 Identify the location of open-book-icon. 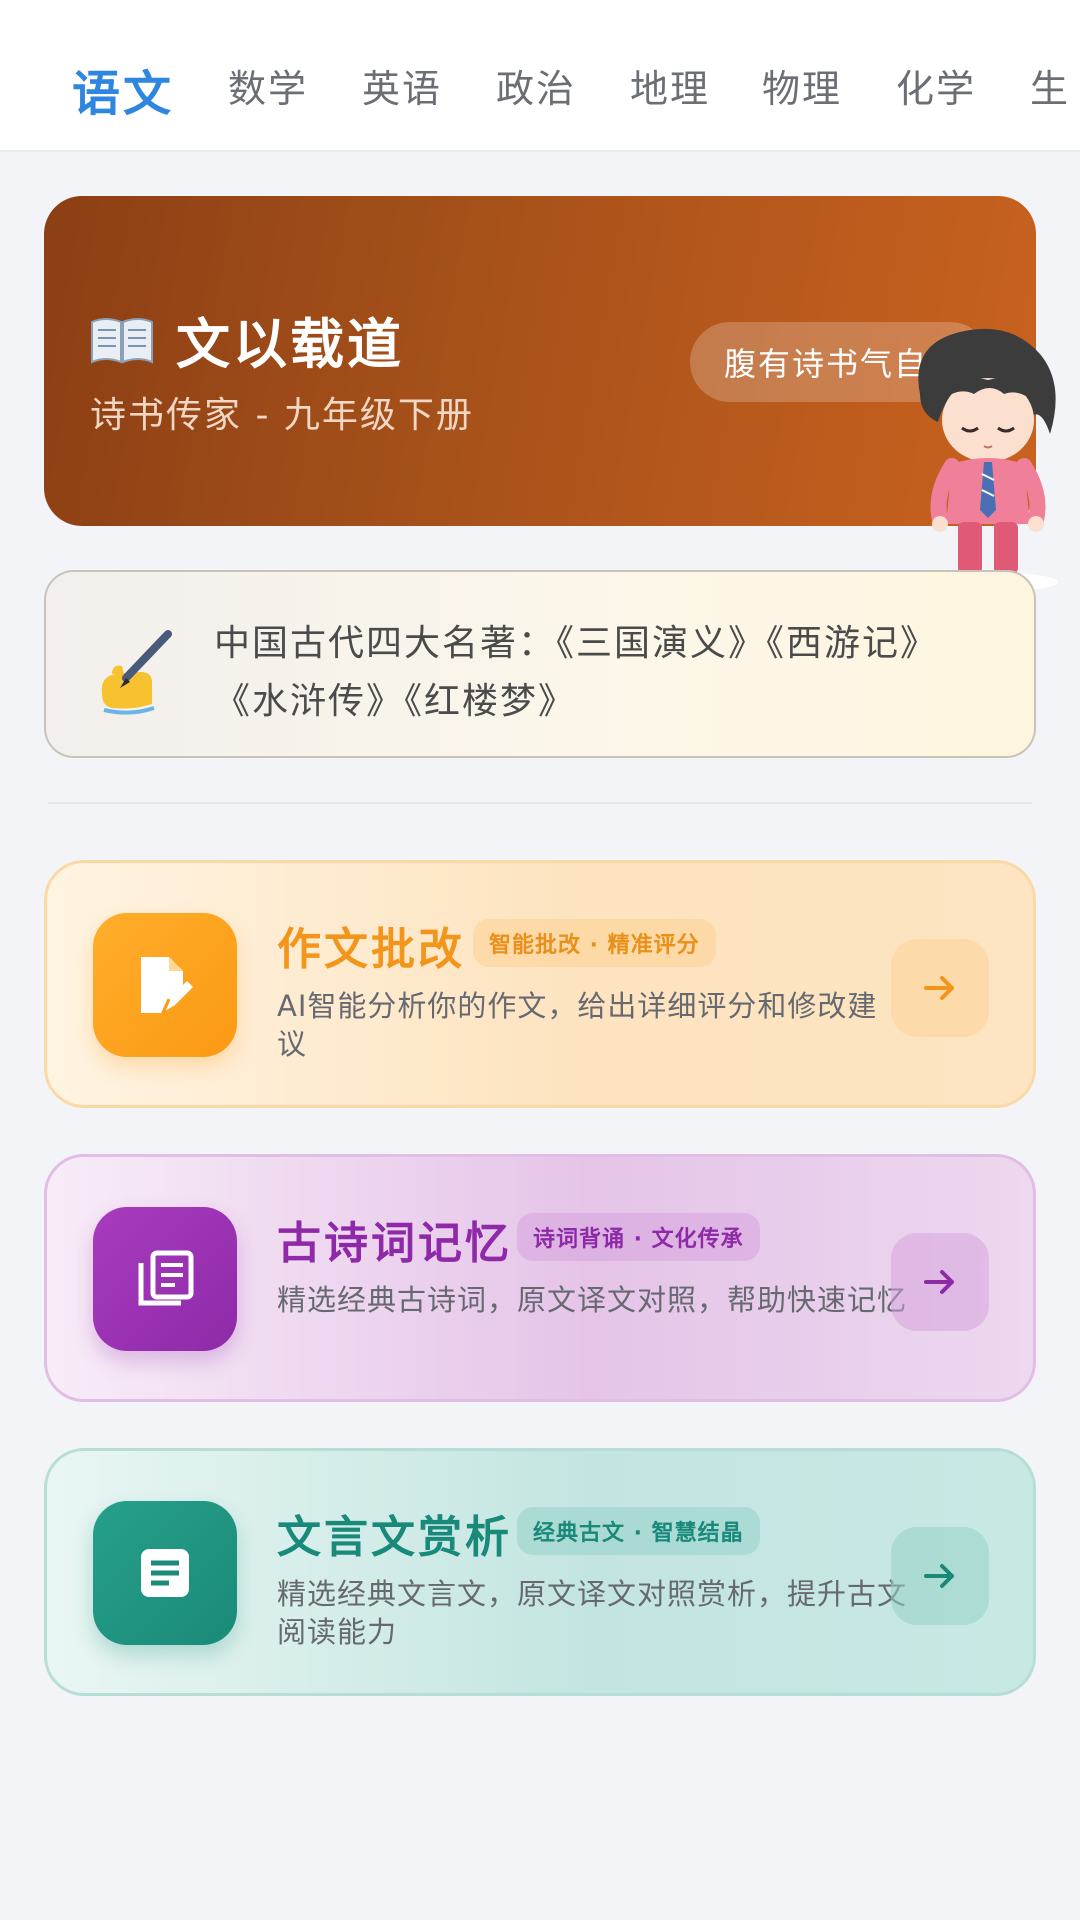
(122, 340).